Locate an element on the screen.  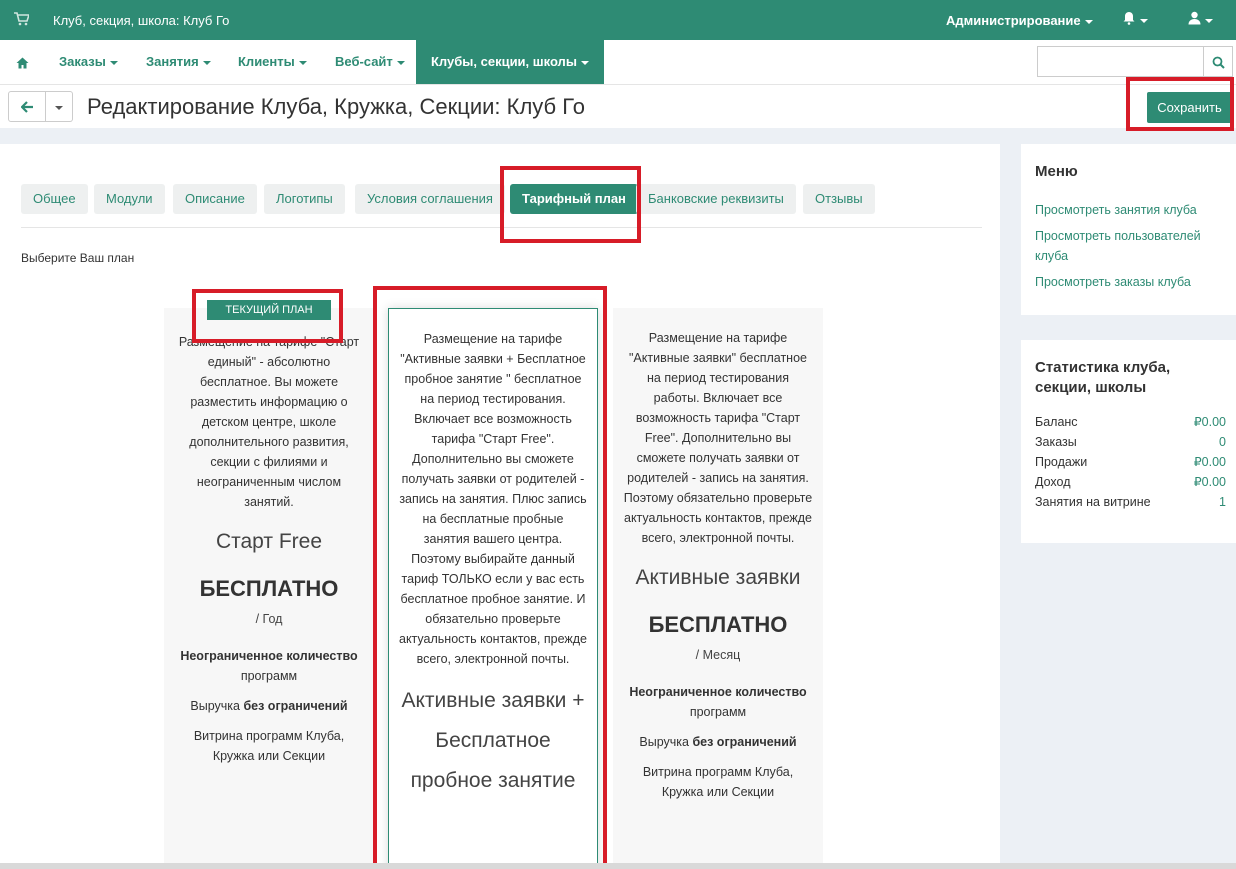
tab-bank-details: Банковские реквизиты is located at coordinates (716, 199).